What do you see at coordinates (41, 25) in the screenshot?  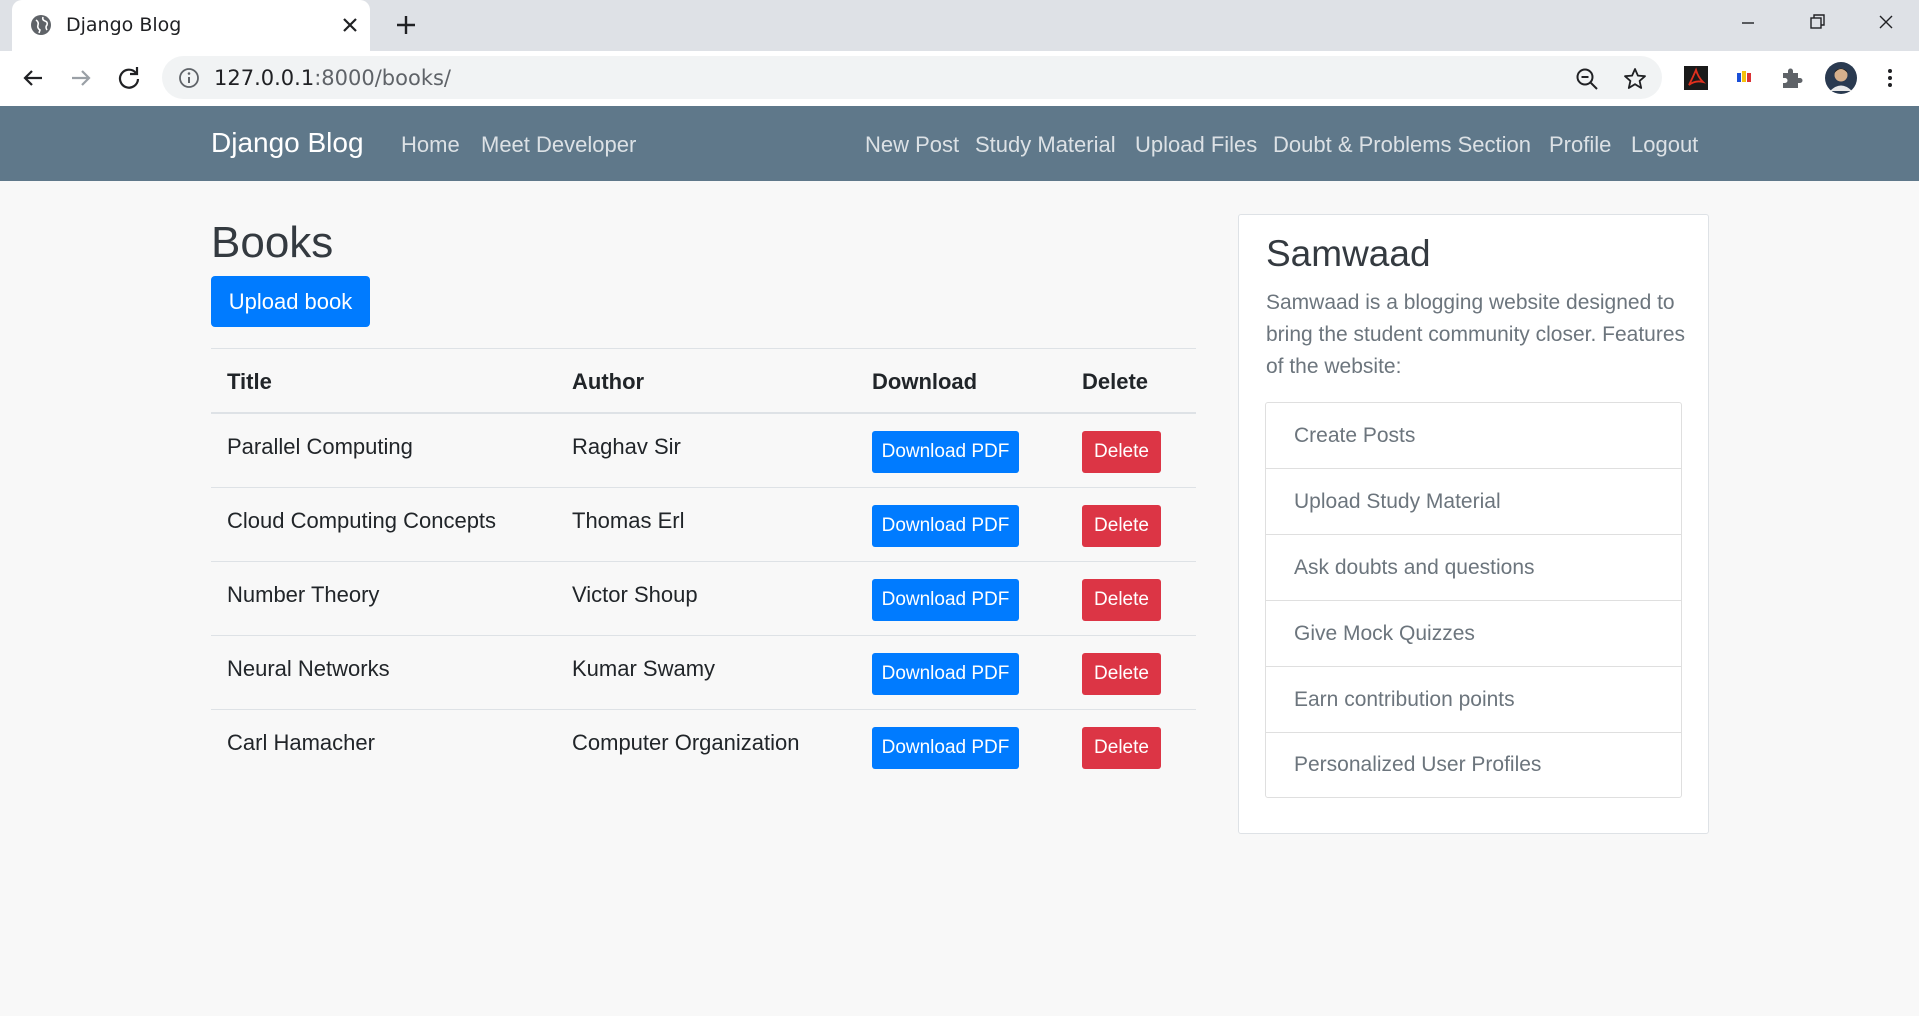 I see `globe-icon` at bounding box center [41, 25].